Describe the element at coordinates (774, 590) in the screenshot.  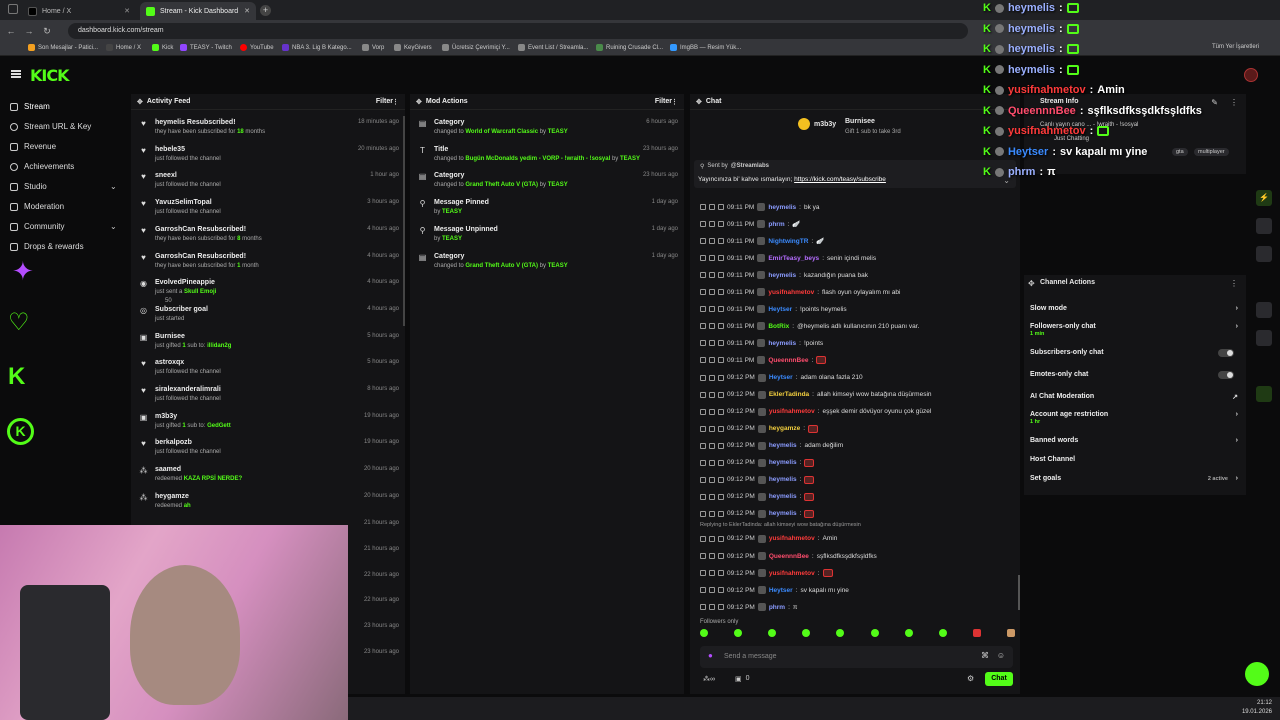
I see `chat-message: 09:12 PM Heytser: sv kapalı mı yine` at that location.